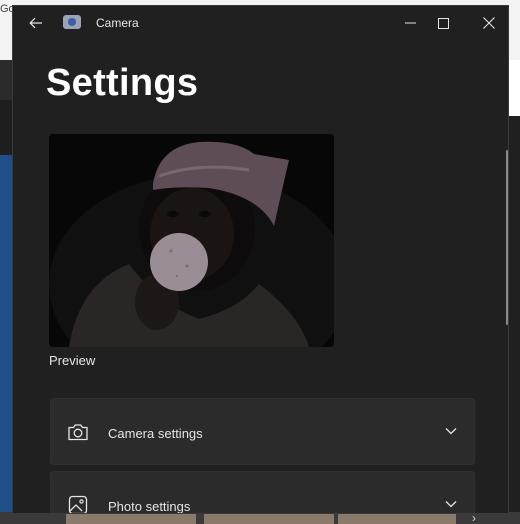 The width and height of the screenshot is (520, 524). What do you see at coordinates (514, 88) in the screenshot?
I see `background-right-white` at bounding box center [514, 88].